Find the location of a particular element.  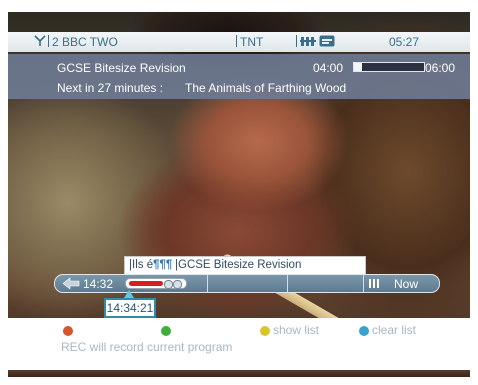

channel-group: 2 BBC TWO is located at coordinates (76, 42).